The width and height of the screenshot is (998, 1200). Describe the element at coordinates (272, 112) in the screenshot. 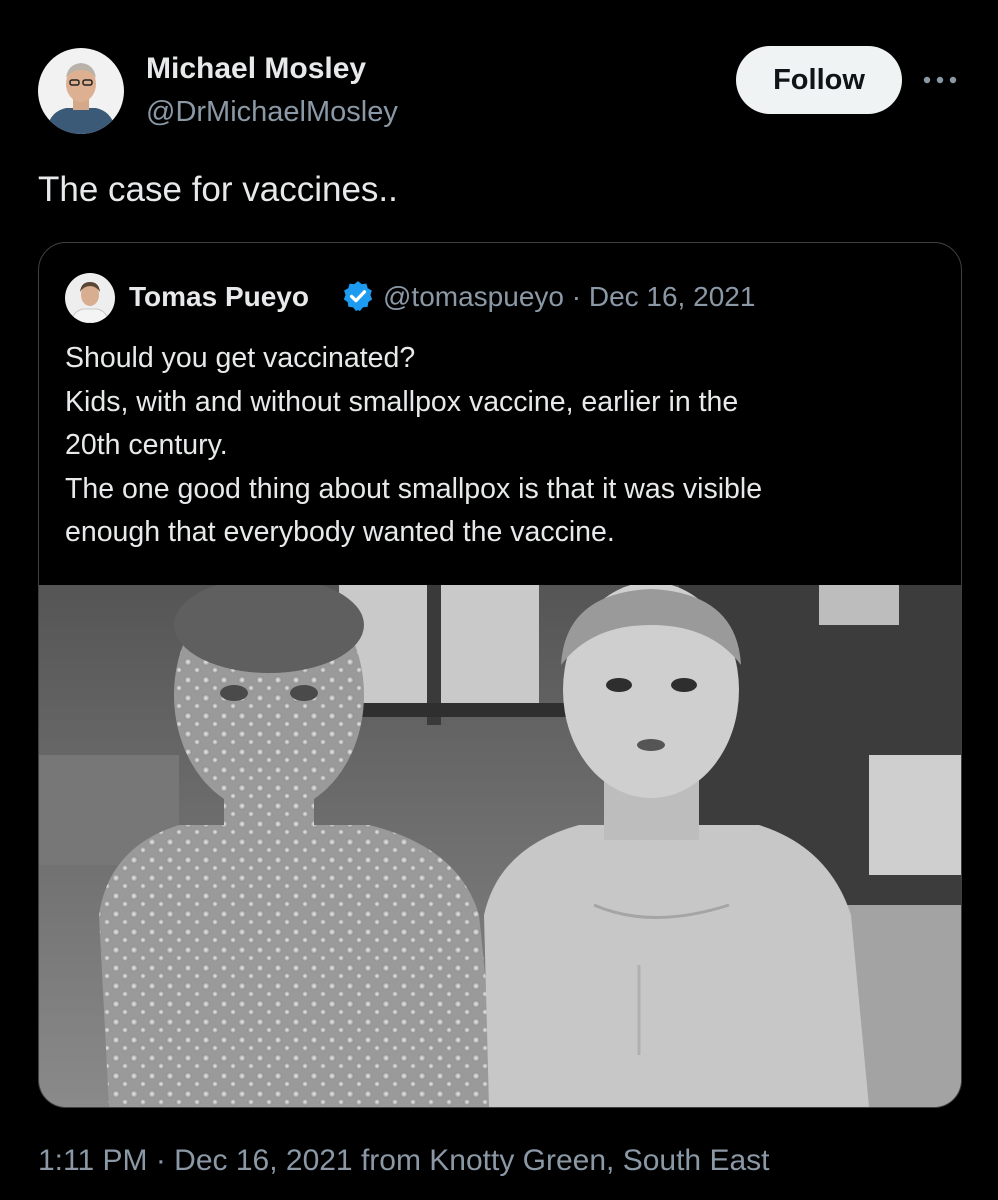

I see `author-handle: @DrMichaelMosley` at that location.